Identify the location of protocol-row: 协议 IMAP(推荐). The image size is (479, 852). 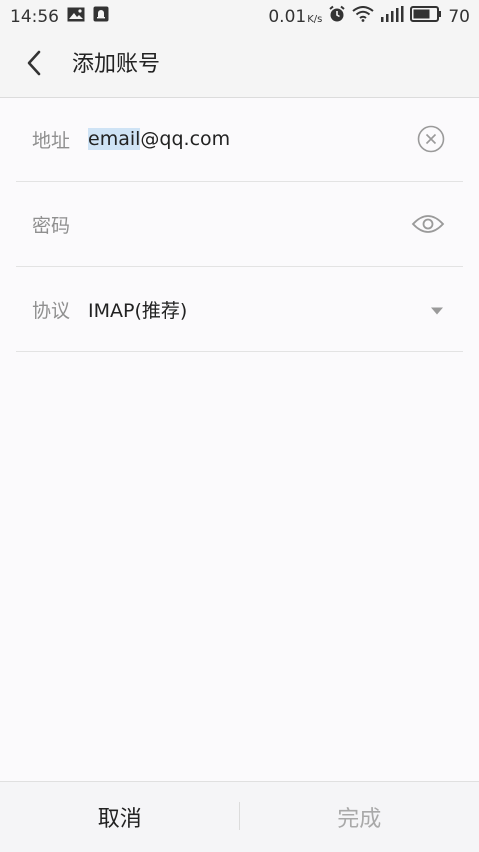
(239, 309).